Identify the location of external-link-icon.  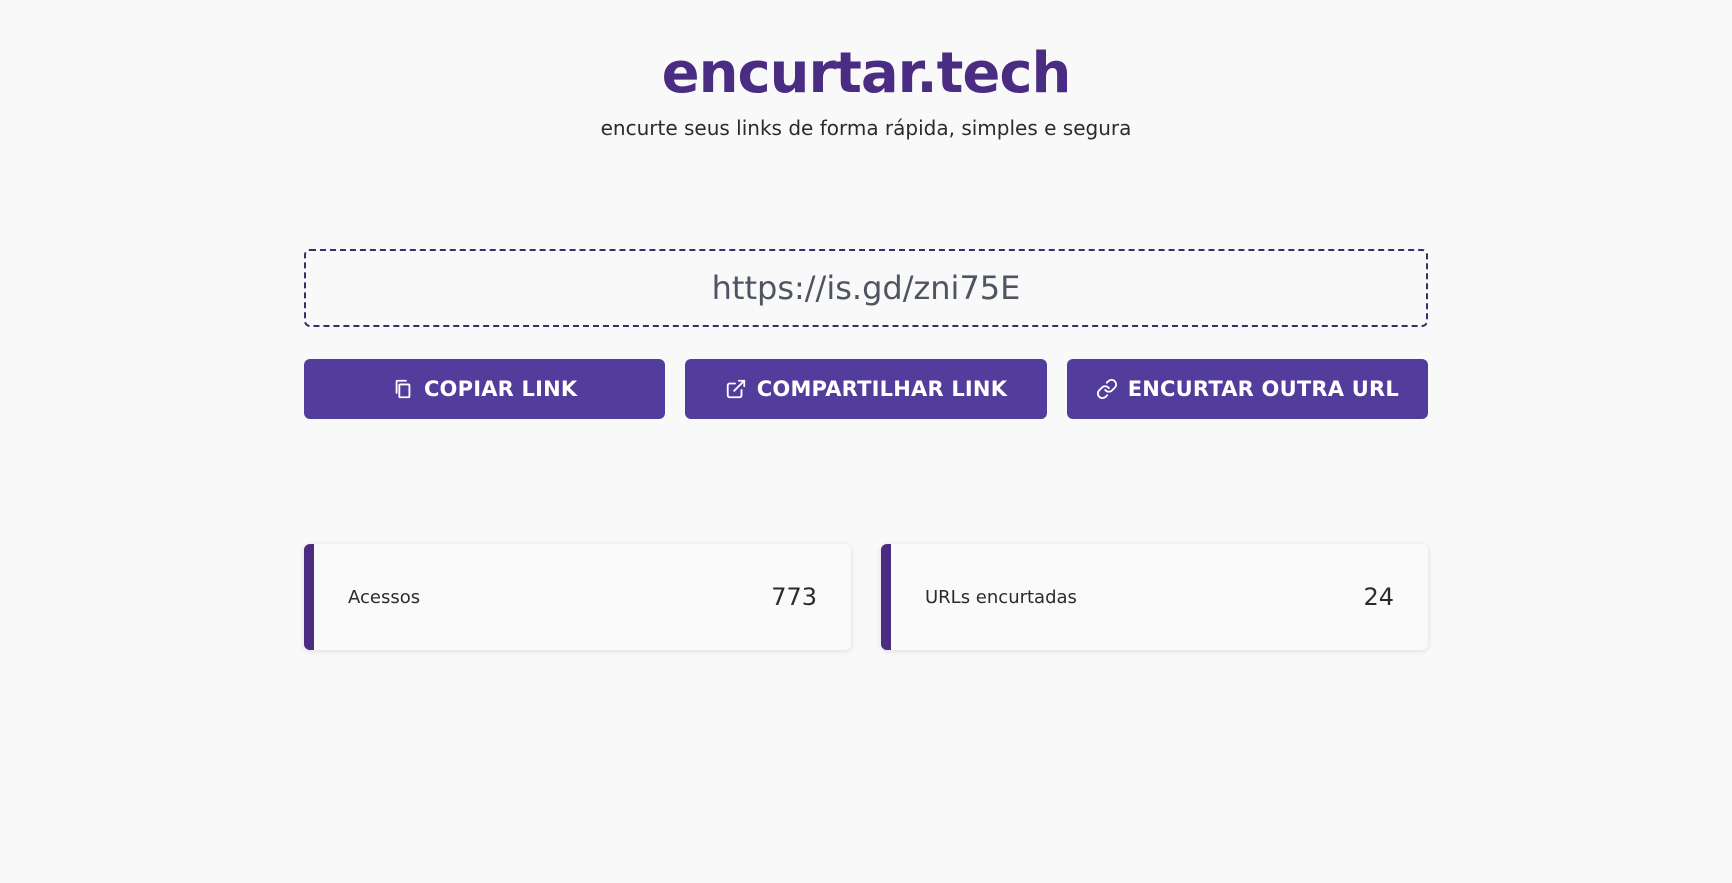
(736, 389).